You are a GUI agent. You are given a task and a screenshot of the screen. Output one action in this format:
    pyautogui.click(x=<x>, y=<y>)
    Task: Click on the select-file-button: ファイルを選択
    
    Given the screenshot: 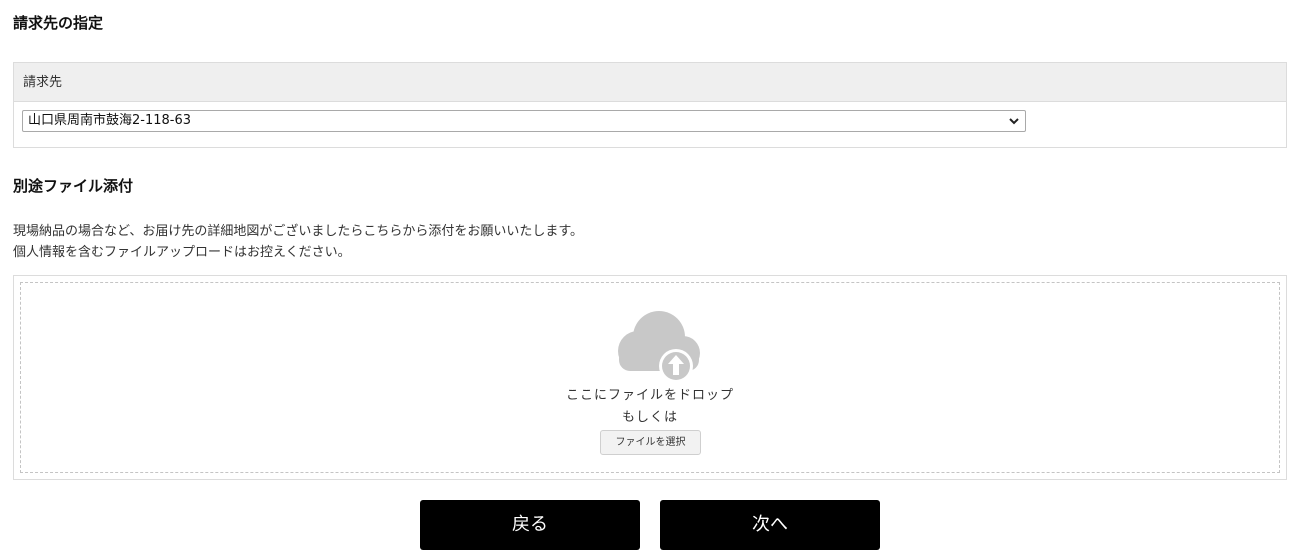 What is the action you would take?
    pyautogui.click(x=650, y=442)
    